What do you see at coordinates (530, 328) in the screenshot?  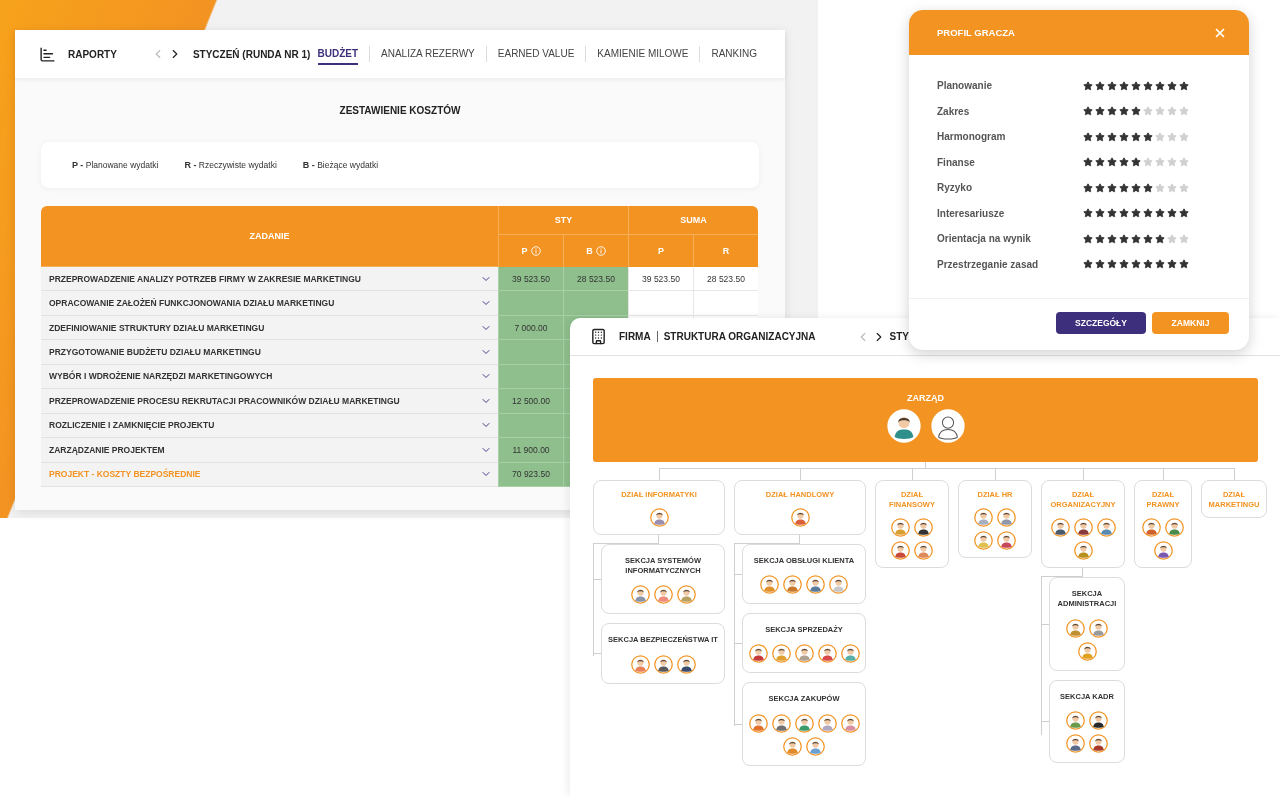 I see `value-cell: 7 000.00` at bounding box center [530, 328].